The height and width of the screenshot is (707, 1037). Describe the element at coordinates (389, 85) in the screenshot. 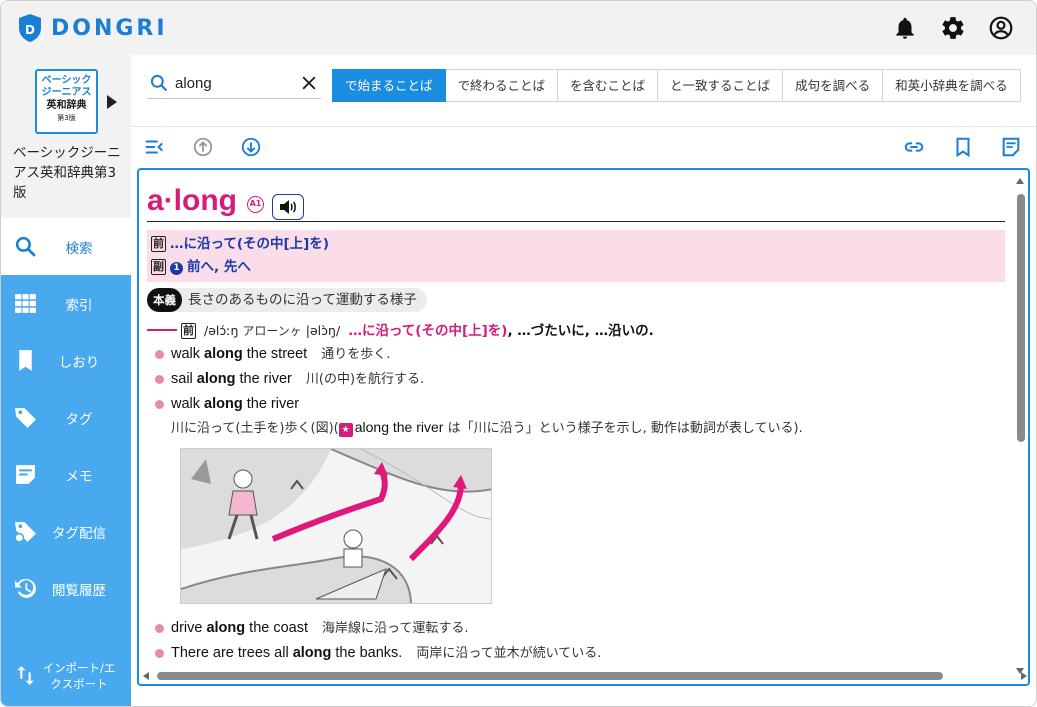

I see `tab-starts-with: で始まることば` at that location.